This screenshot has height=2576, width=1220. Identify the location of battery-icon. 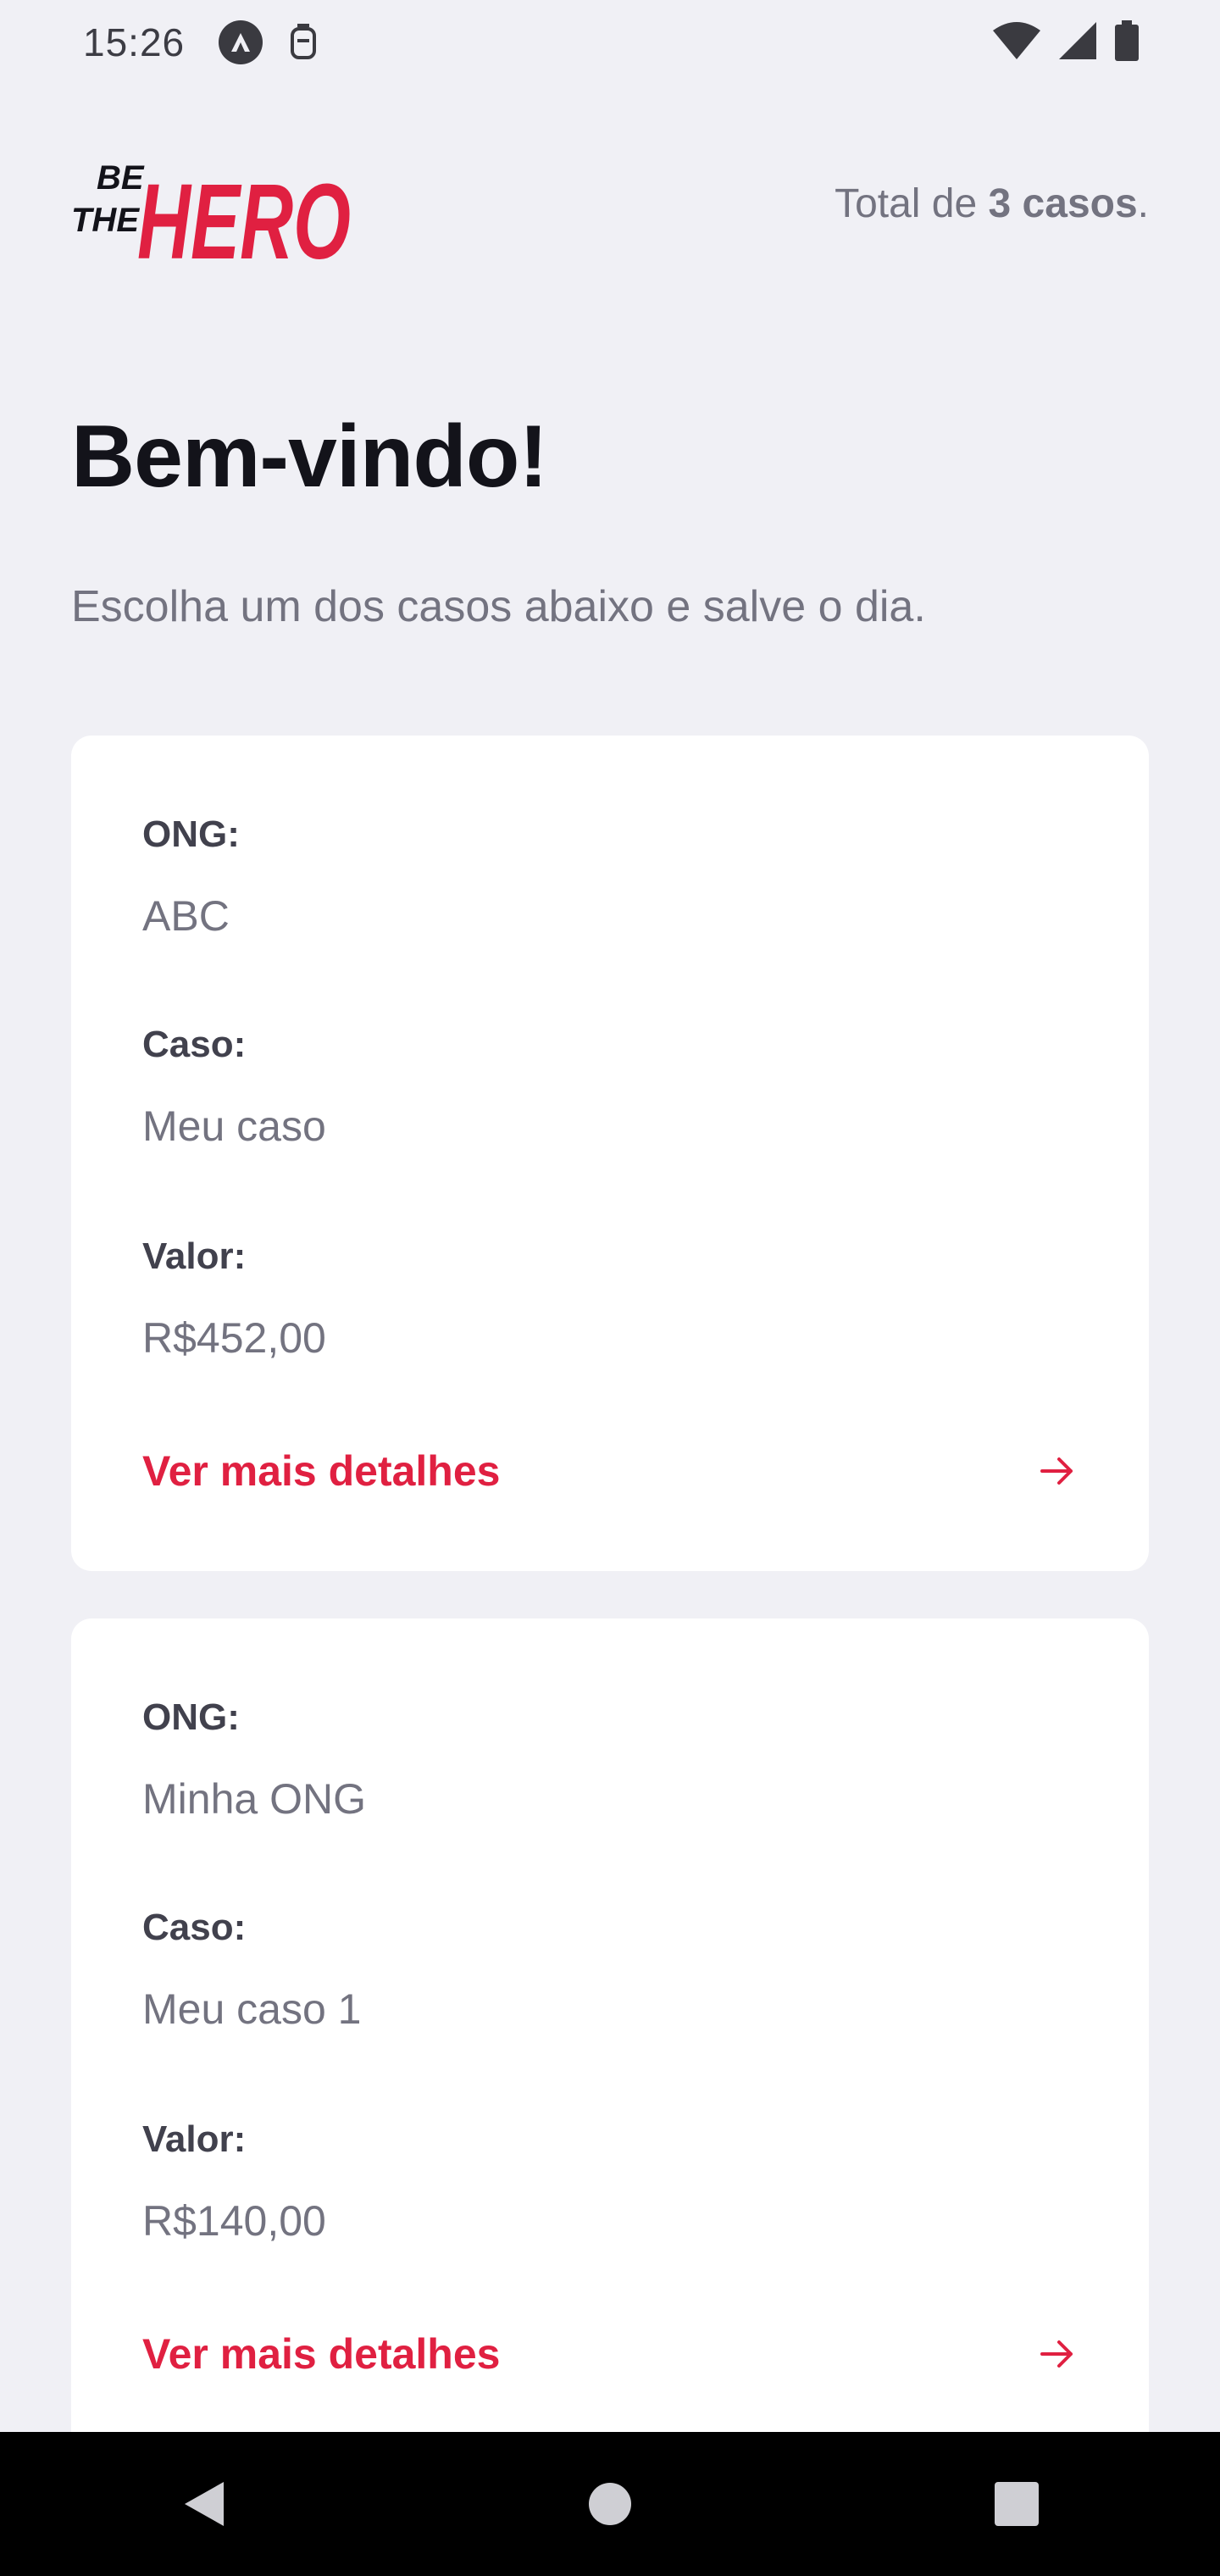
(1127, 42).